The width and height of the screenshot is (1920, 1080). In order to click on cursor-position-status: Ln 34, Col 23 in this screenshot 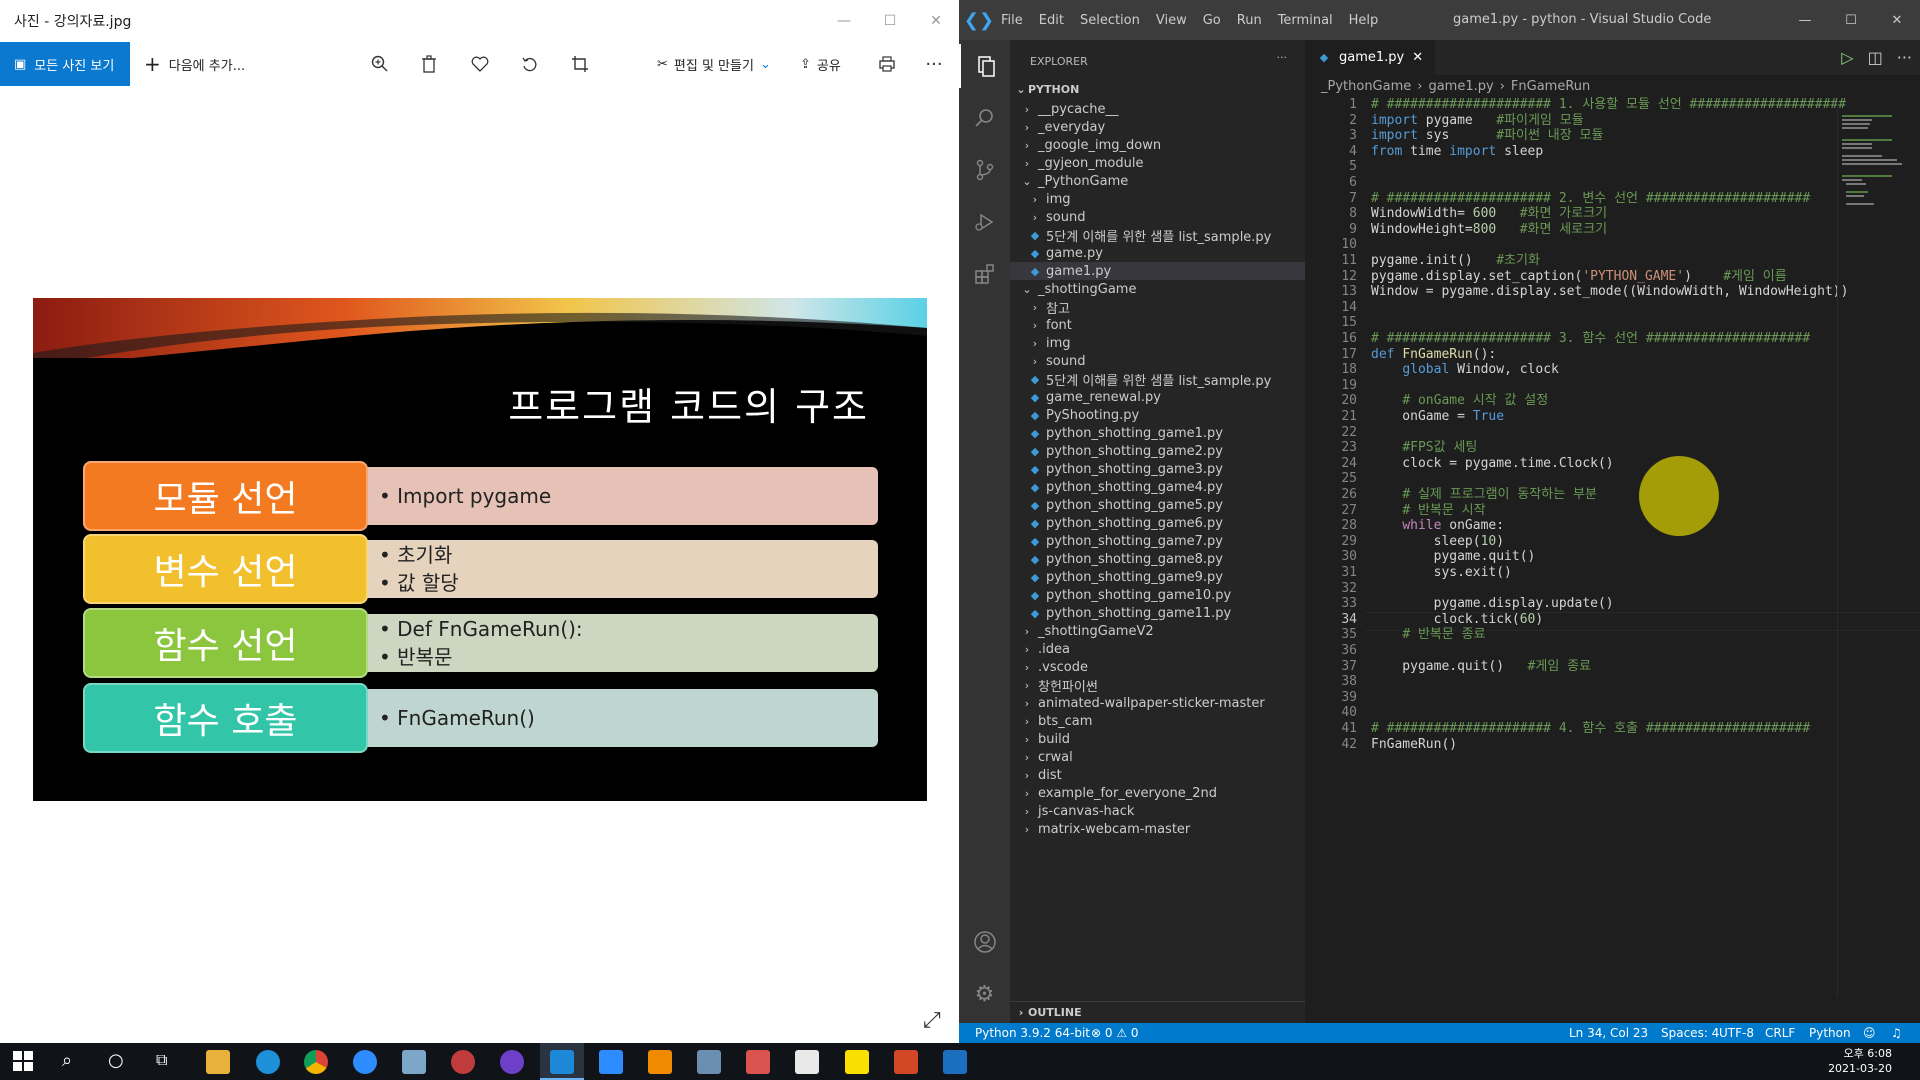, I will do `click(1608, 1033)`.